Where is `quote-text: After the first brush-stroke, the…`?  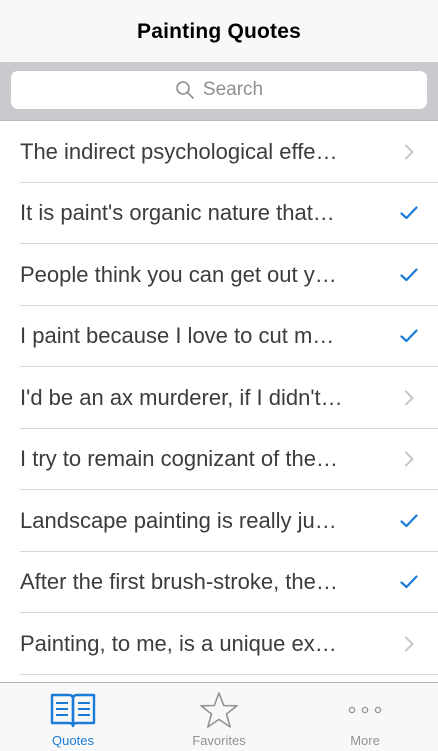
quote-text: After the first brush-stroke, the… is located at coordinates (179, 582).